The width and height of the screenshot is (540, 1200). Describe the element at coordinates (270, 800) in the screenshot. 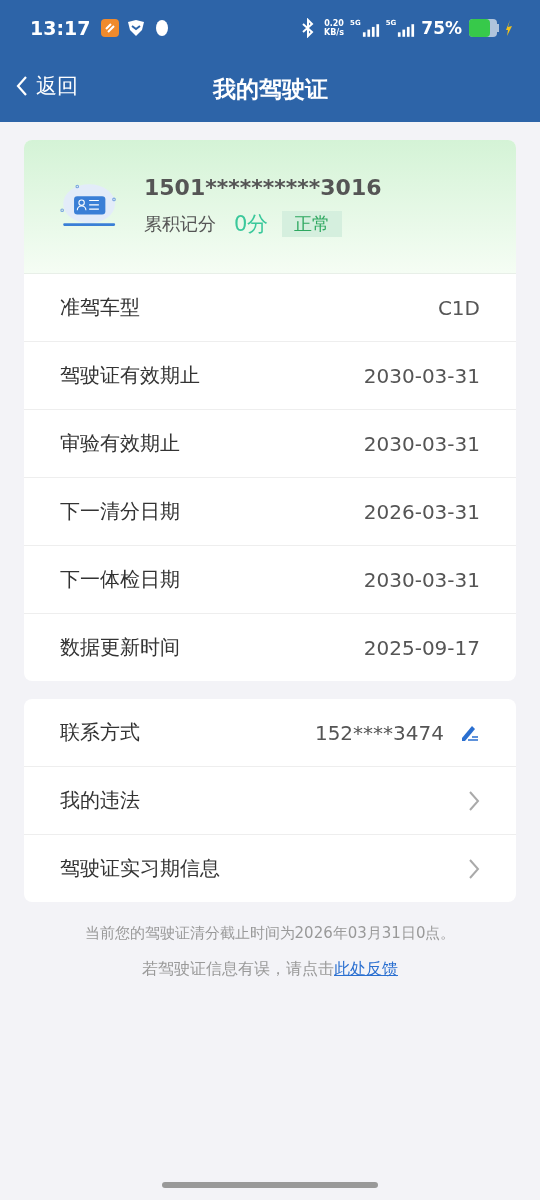

I see `menu-item: 我的违法` at that location.